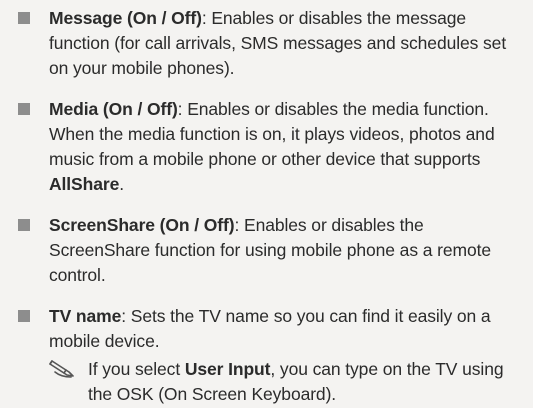 The image size is (533, 408). Describe the element at coordinates (84, 184) in the screenshot. I see `allshare-emphasis: AllShare` at that location.